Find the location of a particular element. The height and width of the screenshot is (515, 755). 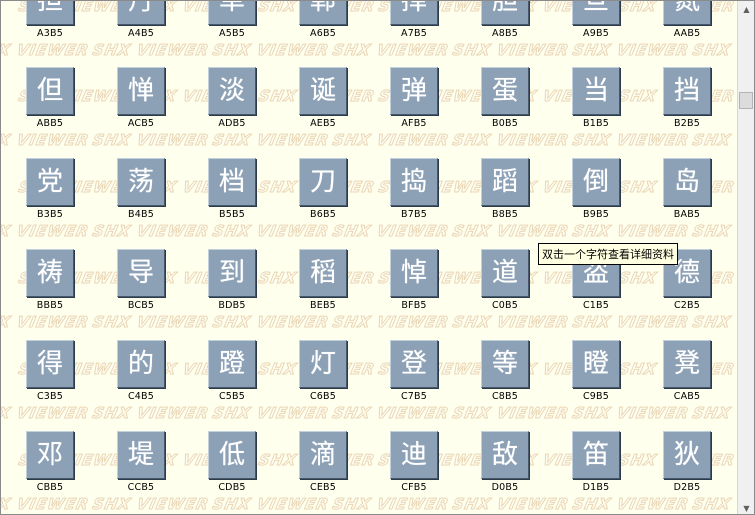

char-tile: 氮 is located at coordinates (687, 13).